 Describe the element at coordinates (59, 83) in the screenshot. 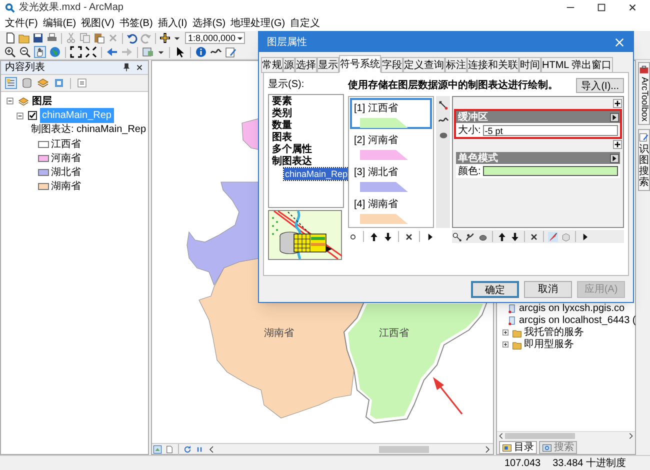

I see `selection-icon` at that location.